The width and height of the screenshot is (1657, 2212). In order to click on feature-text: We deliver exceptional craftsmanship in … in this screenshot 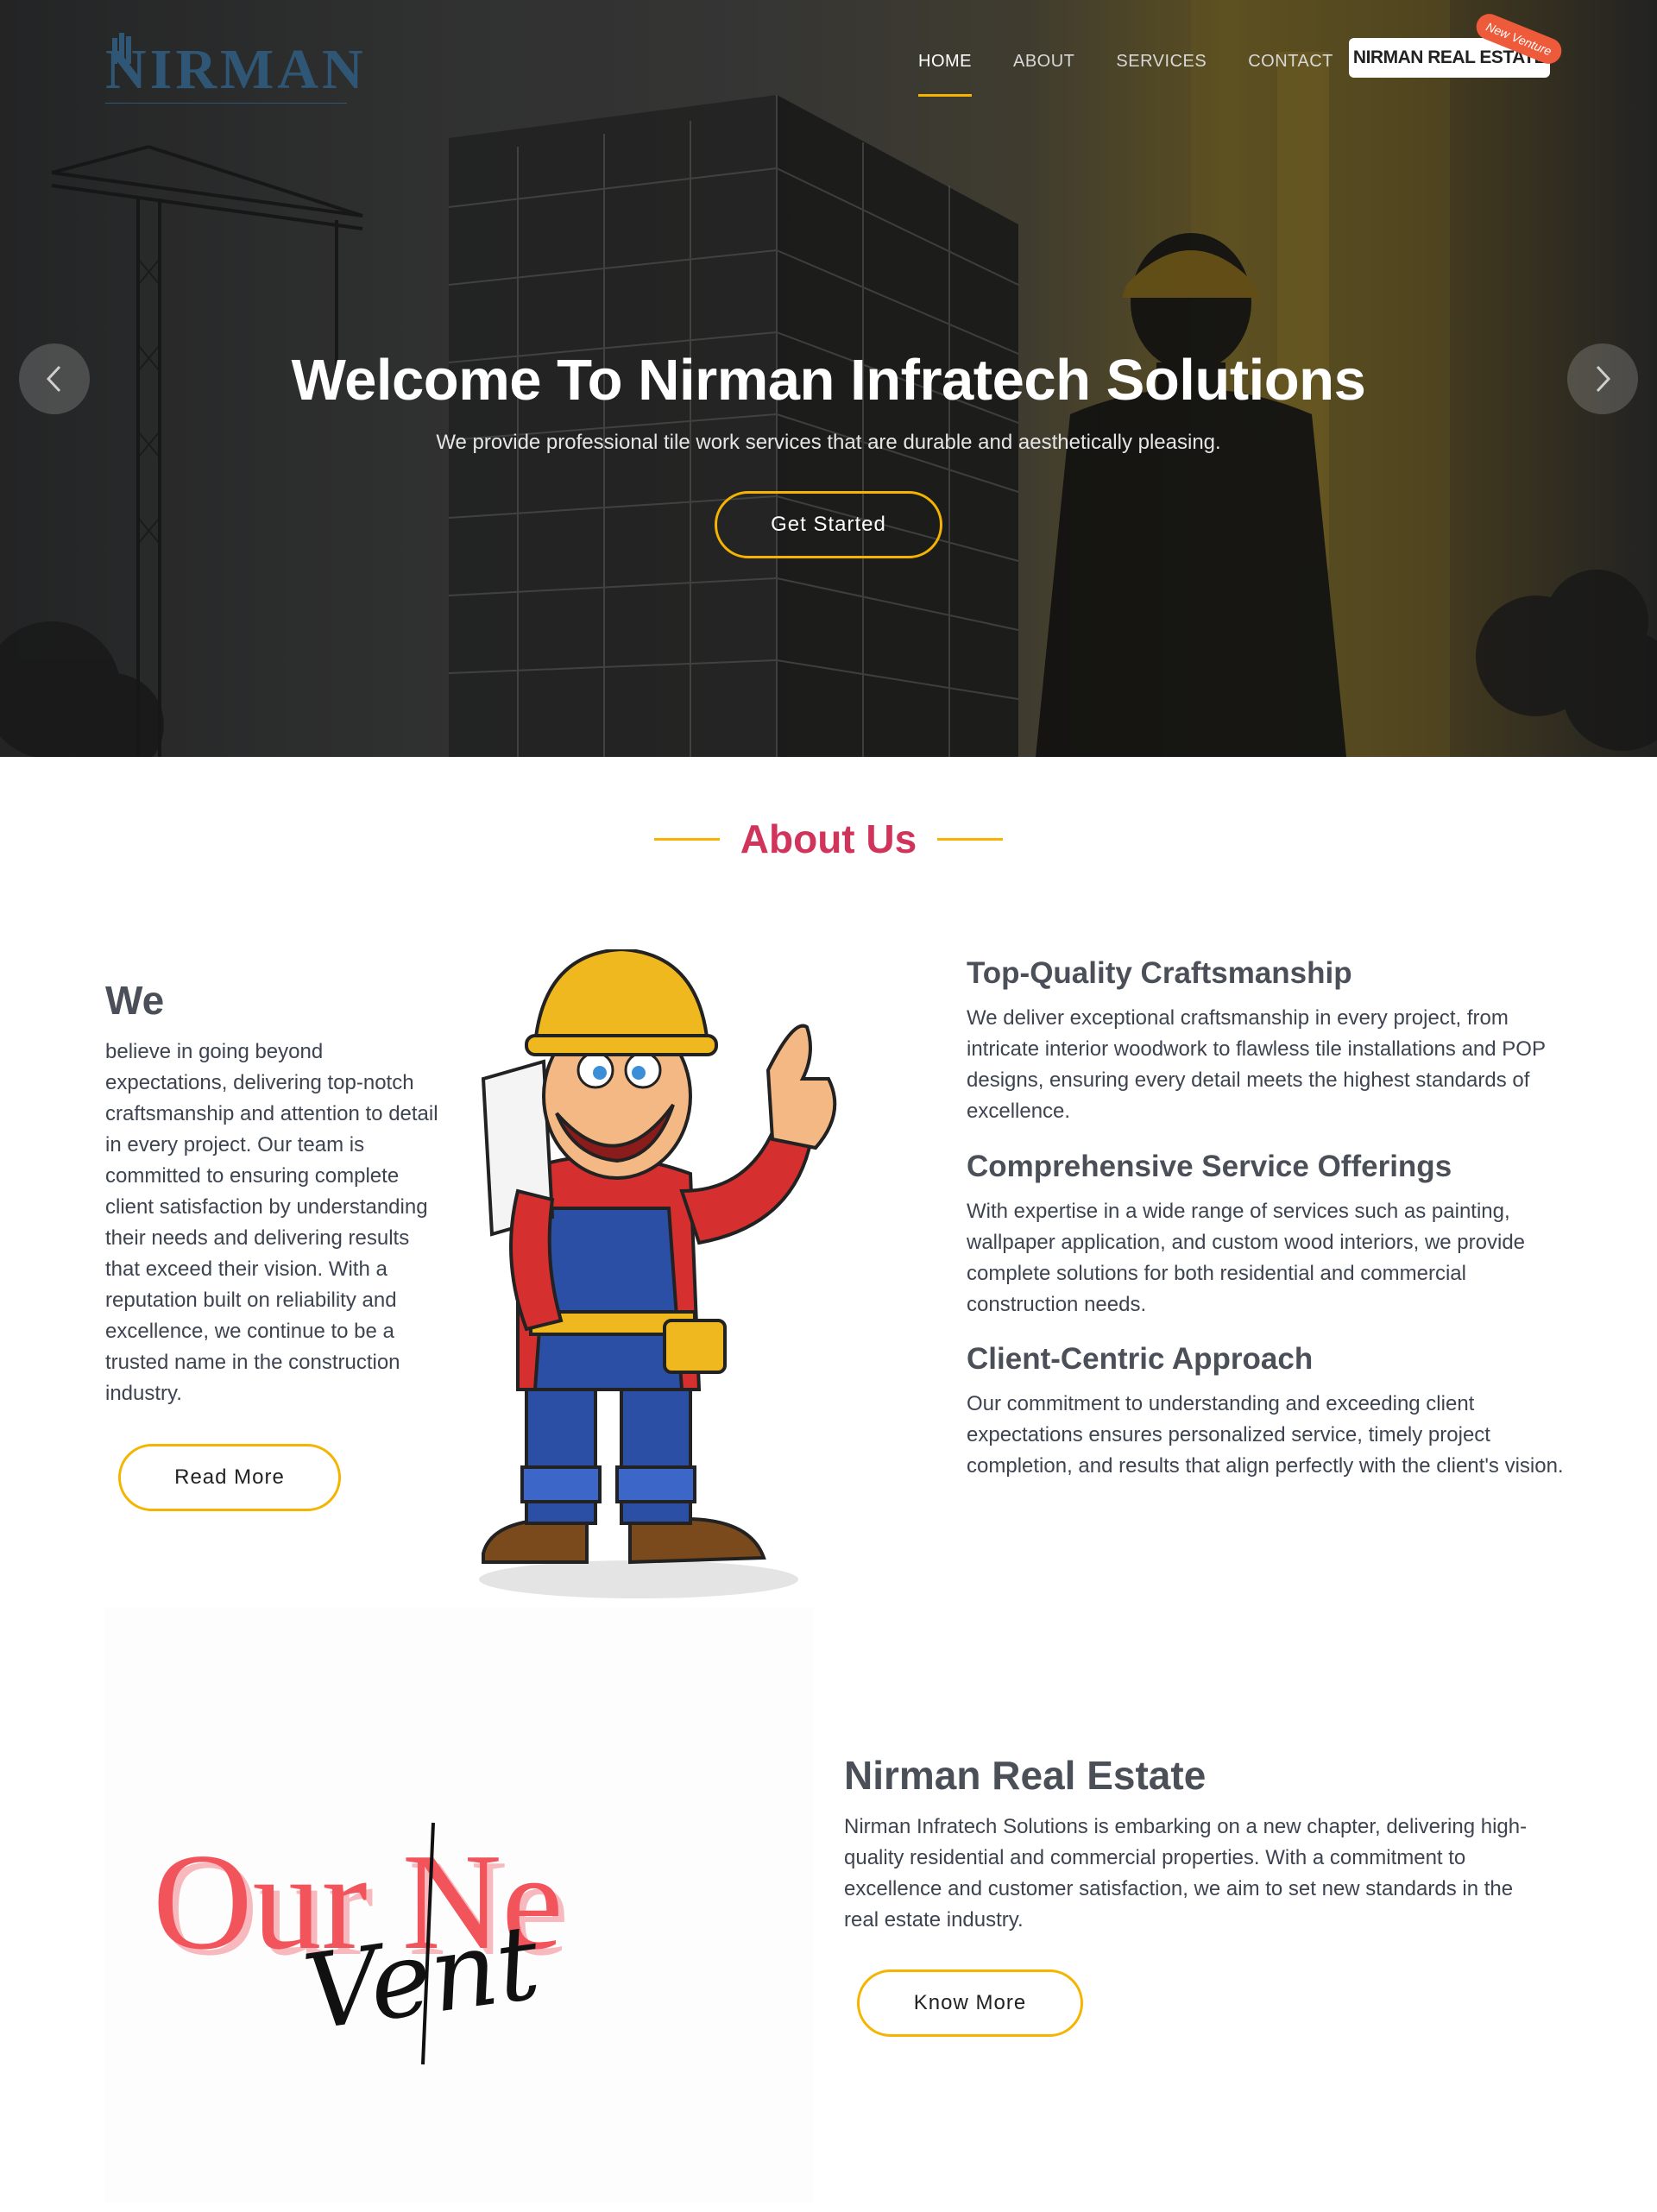, I will do `click(1256, 1064)`.